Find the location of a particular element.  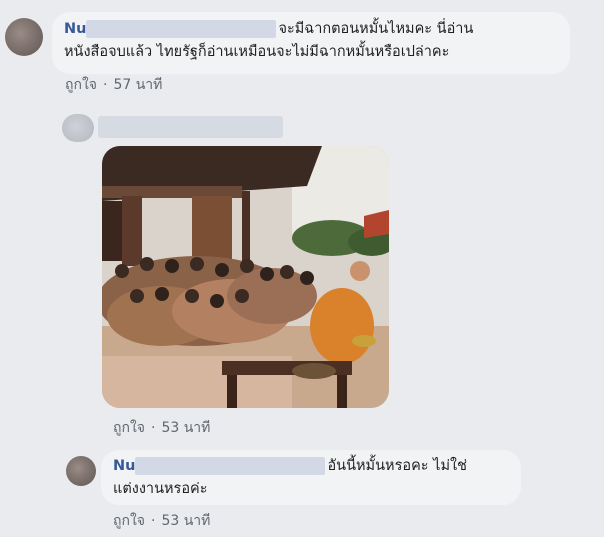

comment-bubble: Nu อันนี้หมั้นหรอคะ ไม่ใช่ แต่งงานหรอค่ะ is located at coordinates (311, 477).